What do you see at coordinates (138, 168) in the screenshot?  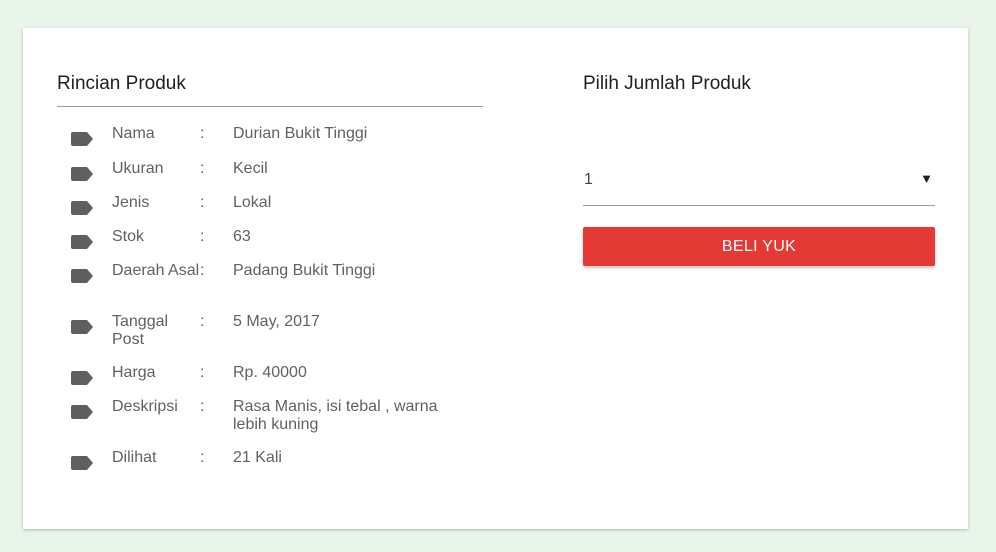 I see `detail-label: Ukuran` at bounding box center [138, 168].